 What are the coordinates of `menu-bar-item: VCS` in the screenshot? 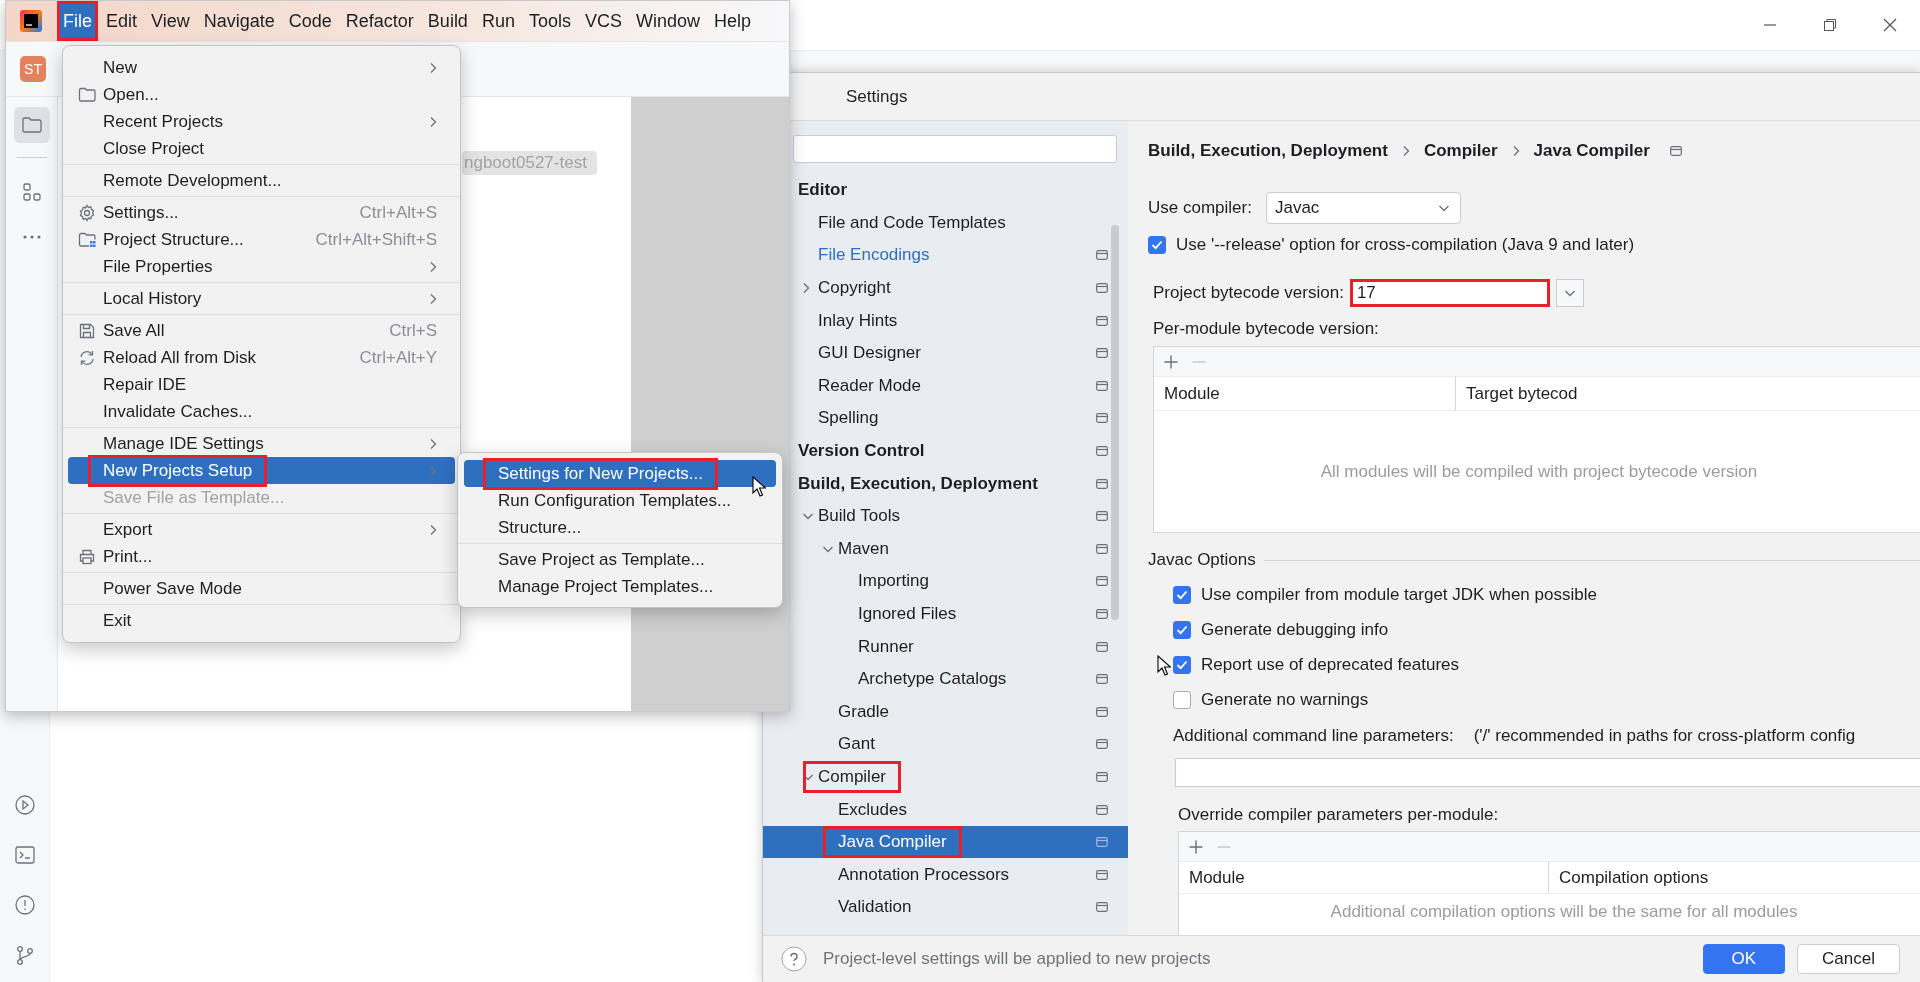 It's located at (603, 21).